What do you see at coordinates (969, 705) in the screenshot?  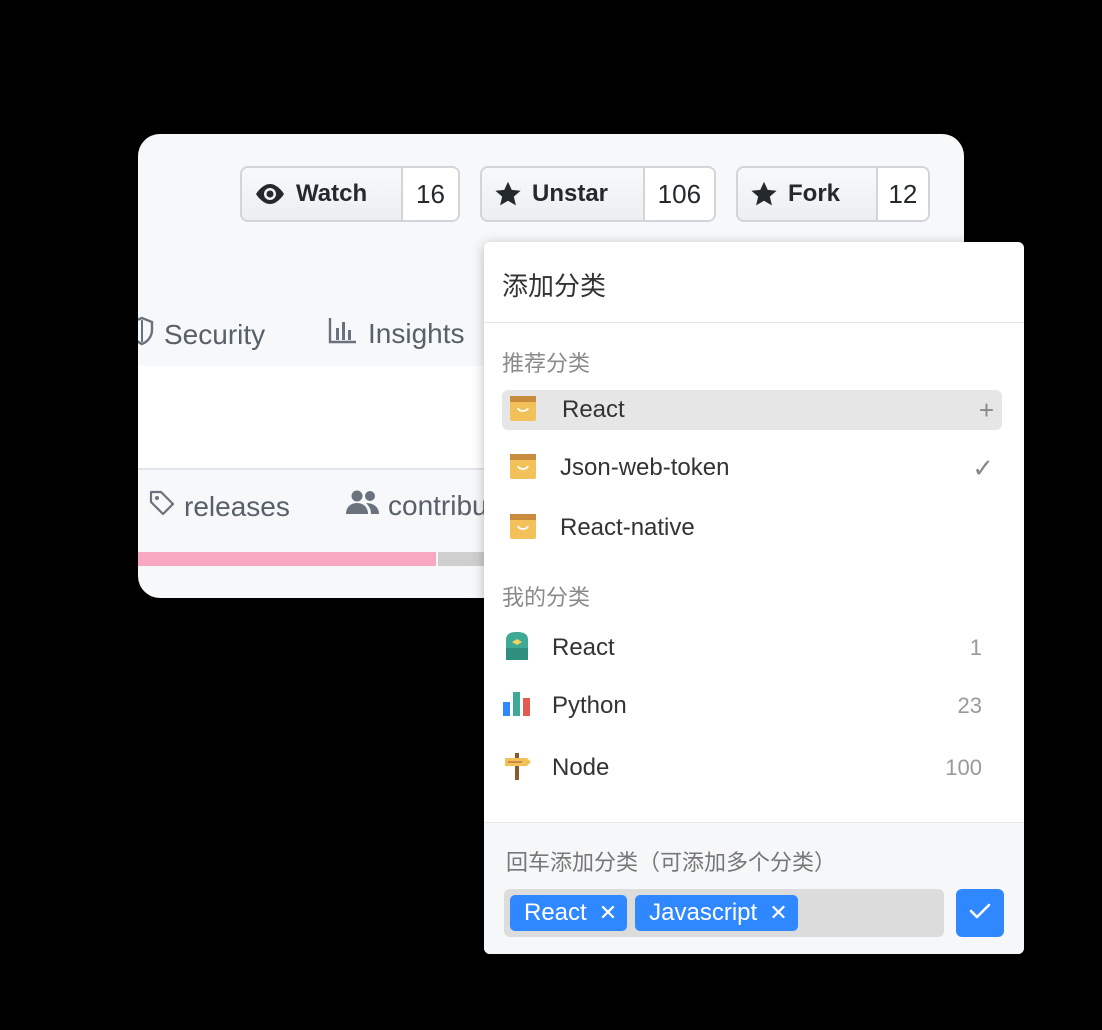 I see `item-count: 23` at bounding box center [969, 705].